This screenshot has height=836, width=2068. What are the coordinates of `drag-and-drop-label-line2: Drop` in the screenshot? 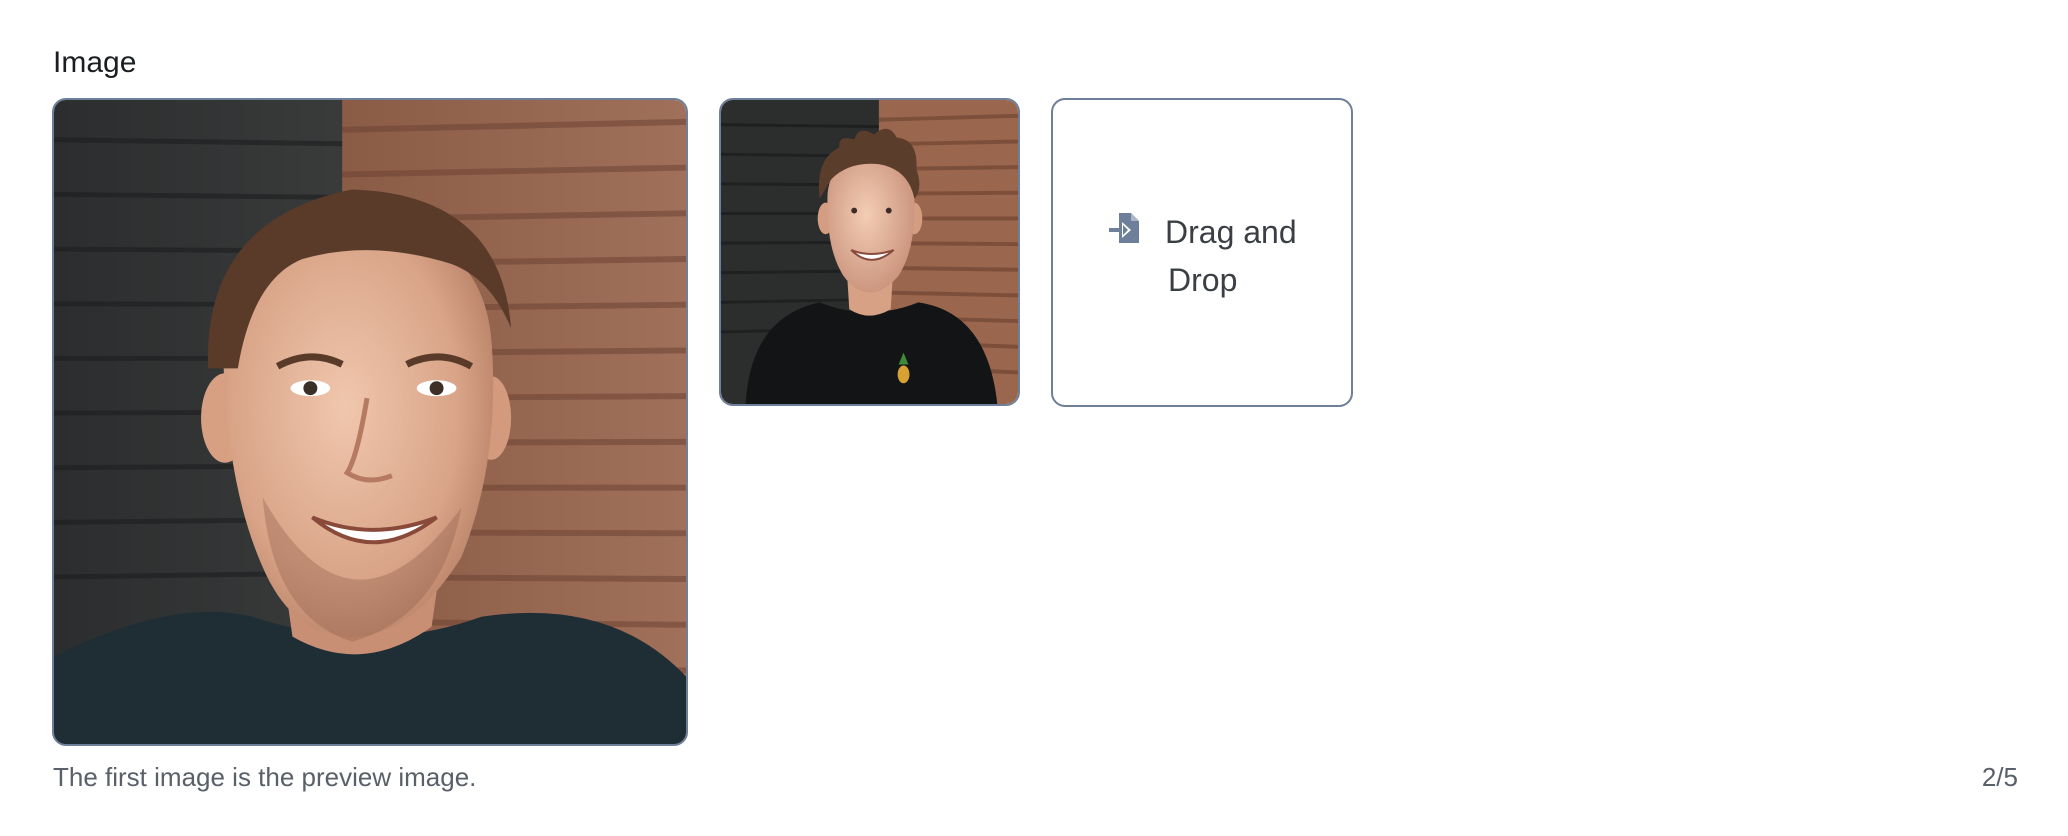 It's located at (1203, 280).